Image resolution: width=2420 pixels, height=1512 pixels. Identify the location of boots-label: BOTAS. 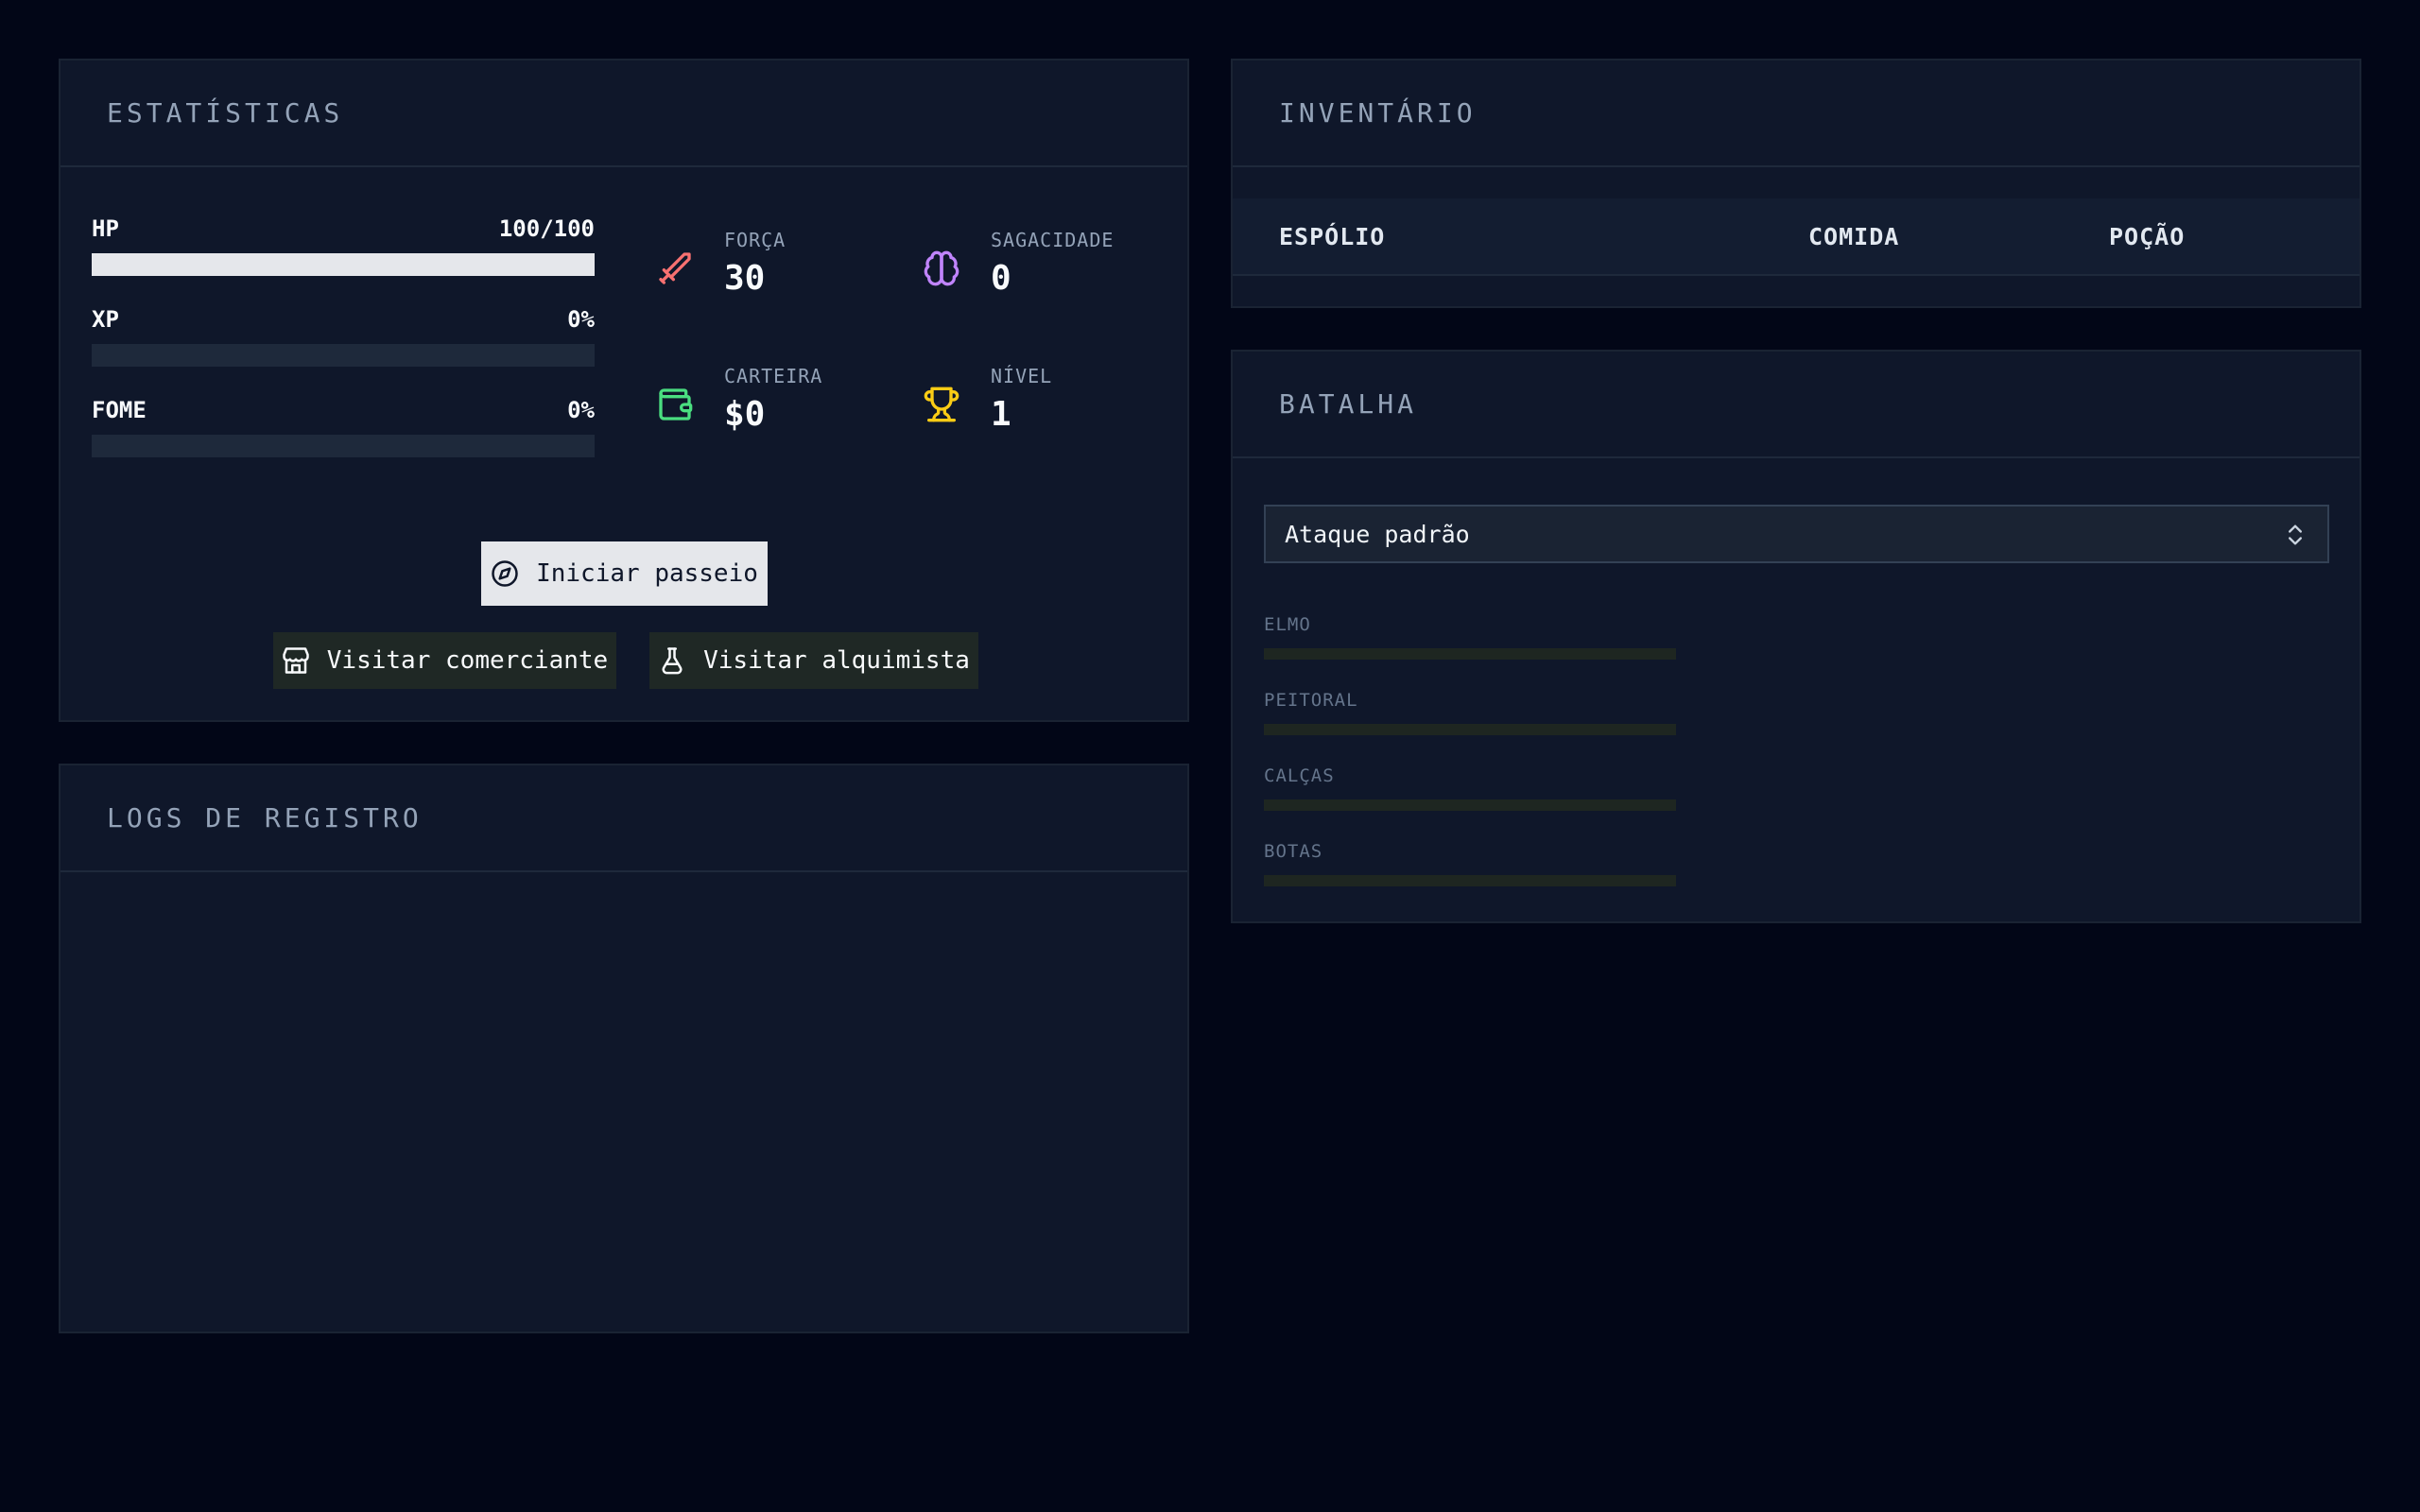
(1293, 851).